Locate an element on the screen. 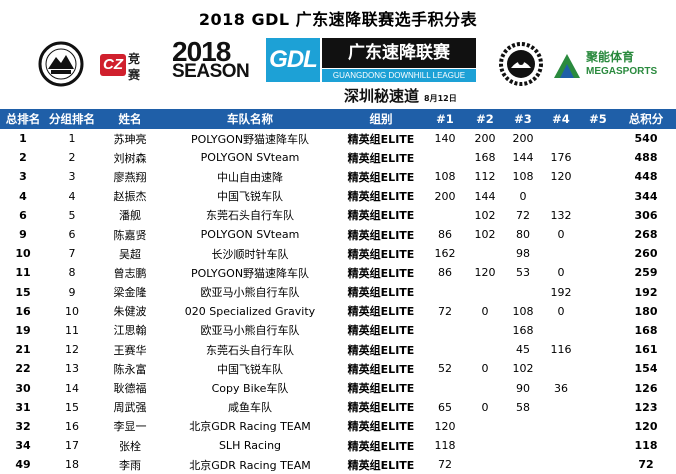 The width and height of the screenshot is (676, 474). cell-round-1: 118 is located at coordinates (445, 446).